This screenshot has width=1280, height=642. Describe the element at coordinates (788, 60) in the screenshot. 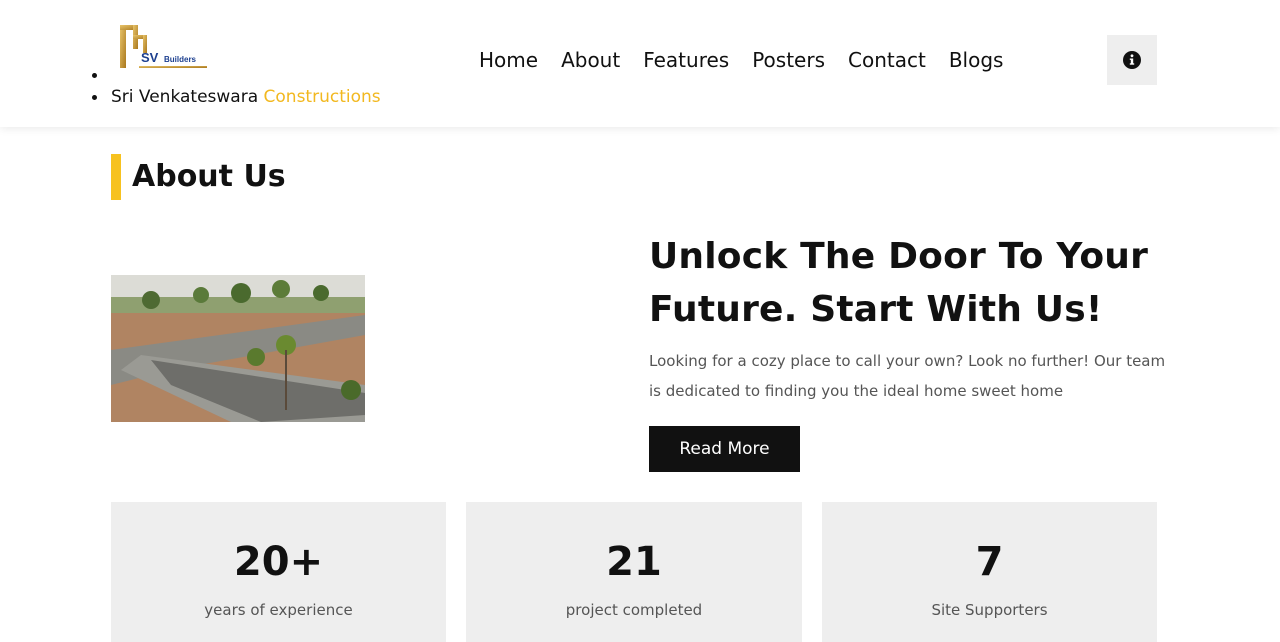

I see `nav-posters: Posters` at that location.